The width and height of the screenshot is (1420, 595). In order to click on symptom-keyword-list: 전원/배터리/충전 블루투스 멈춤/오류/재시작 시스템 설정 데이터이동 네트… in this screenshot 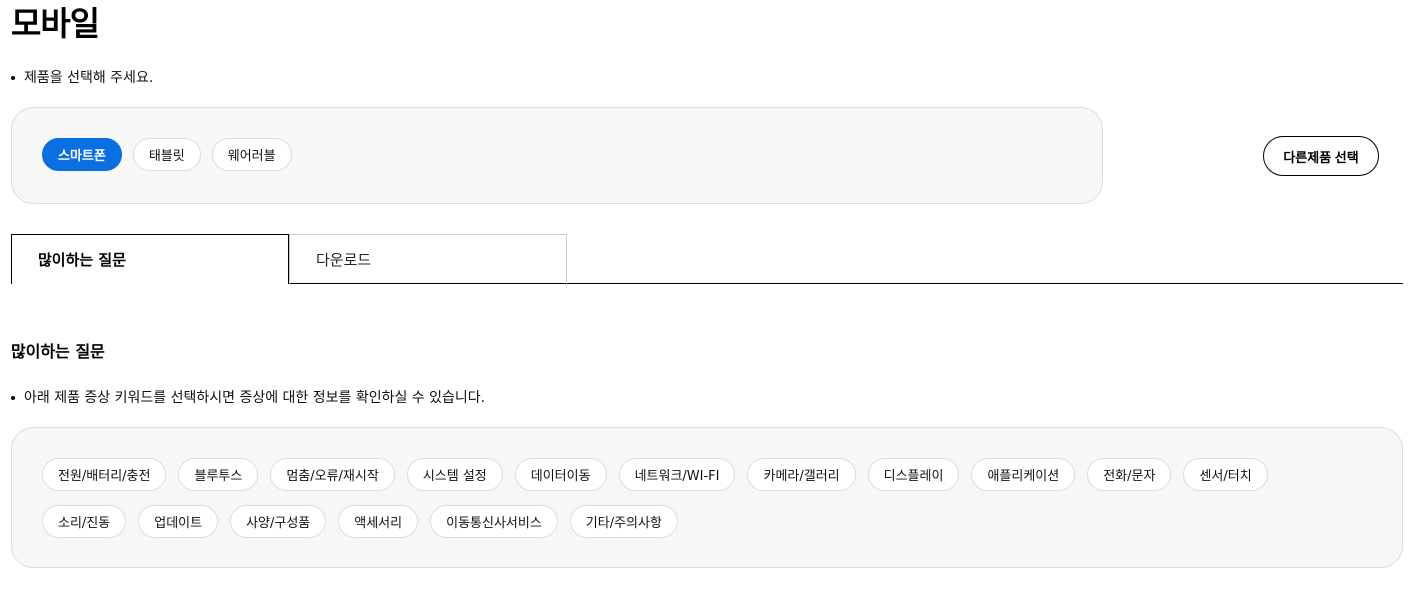, I will do `click(692, 498)`.